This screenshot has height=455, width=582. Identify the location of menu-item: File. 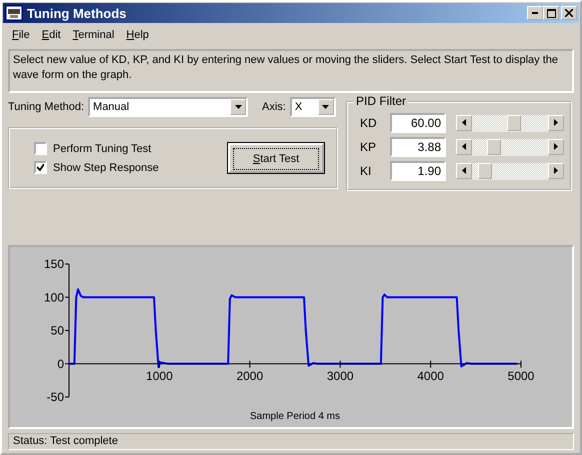
(21, 34).